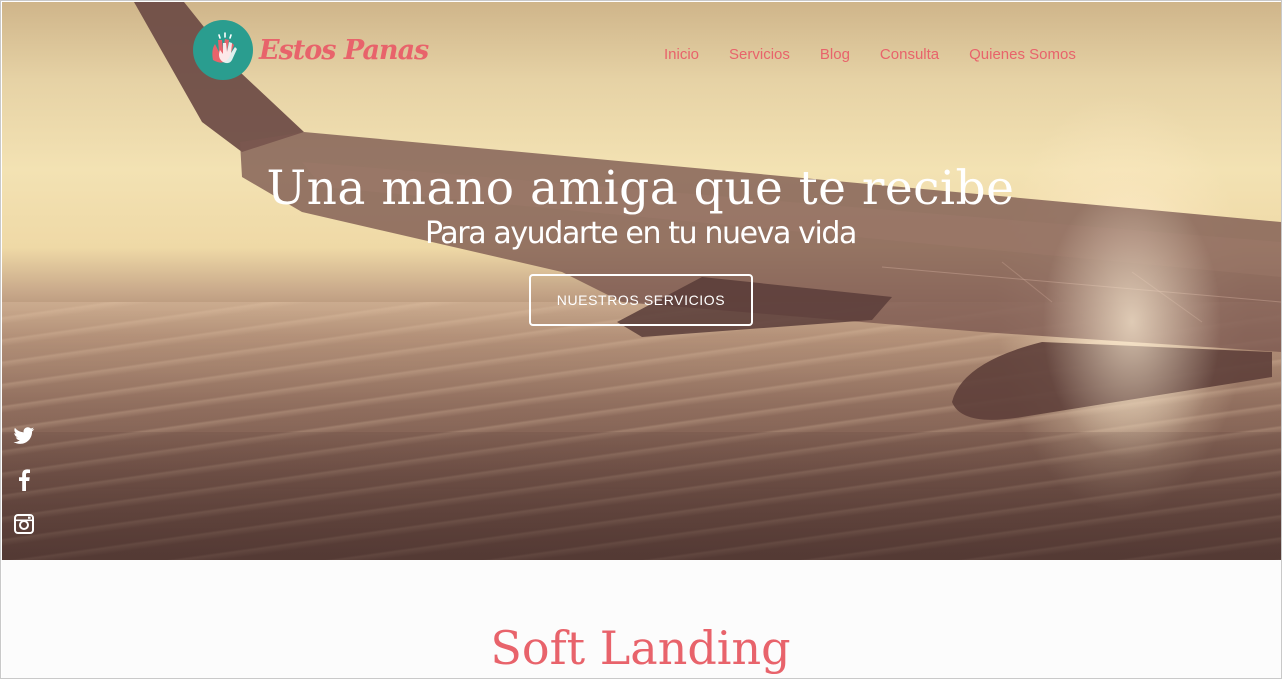 The image size is (1282, 679). Describe the element at coordinates (835, 54) in the screenshot. I see `nav-item-blog: Blog` at that location.